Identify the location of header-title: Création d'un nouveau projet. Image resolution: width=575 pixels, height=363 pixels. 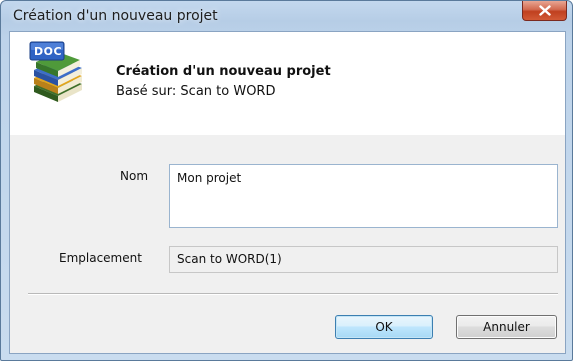
(223, 71).